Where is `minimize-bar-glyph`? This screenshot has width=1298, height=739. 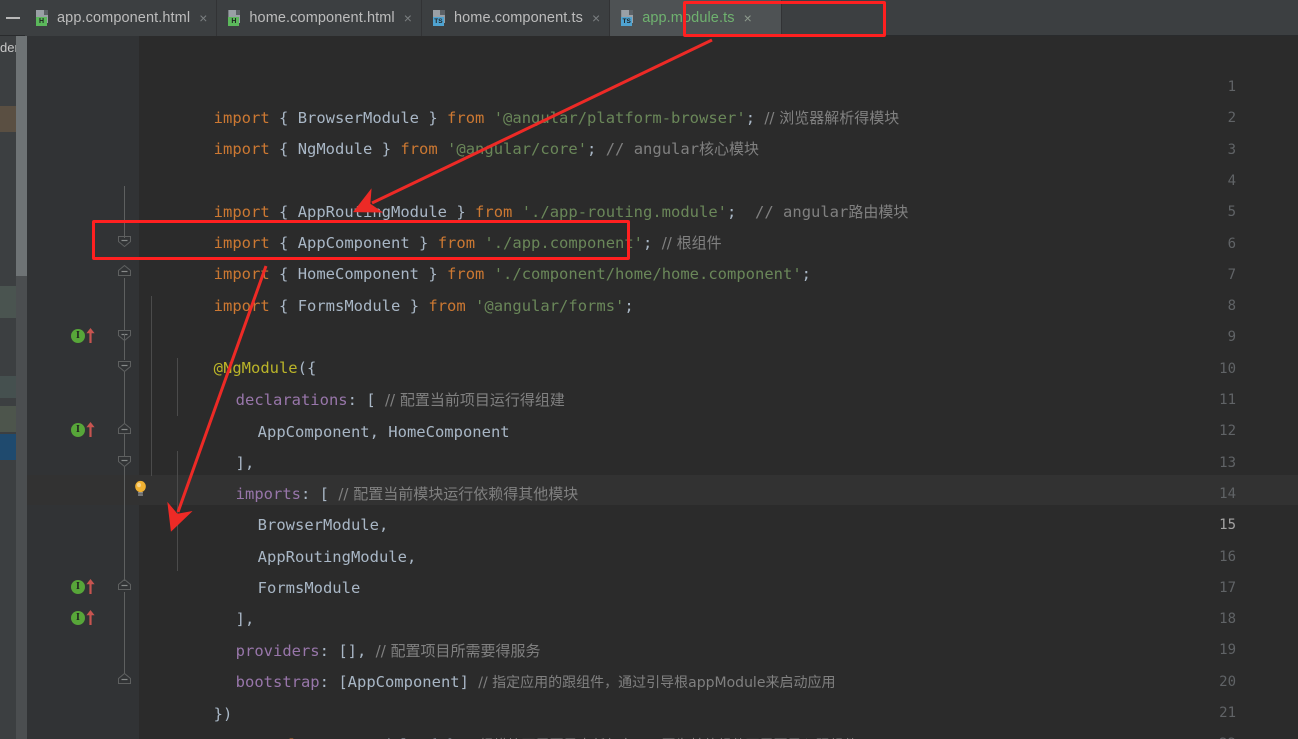
minimize-bar-glyph is located at coordinates (12, 17).